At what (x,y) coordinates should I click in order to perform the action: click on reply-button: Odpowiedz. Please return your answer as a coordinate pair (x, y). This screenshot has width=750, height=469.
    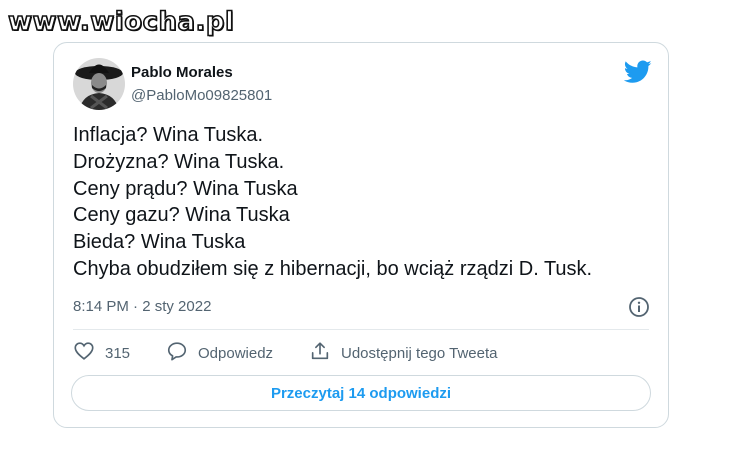
    Looking at the image, I should click on (219, 353).